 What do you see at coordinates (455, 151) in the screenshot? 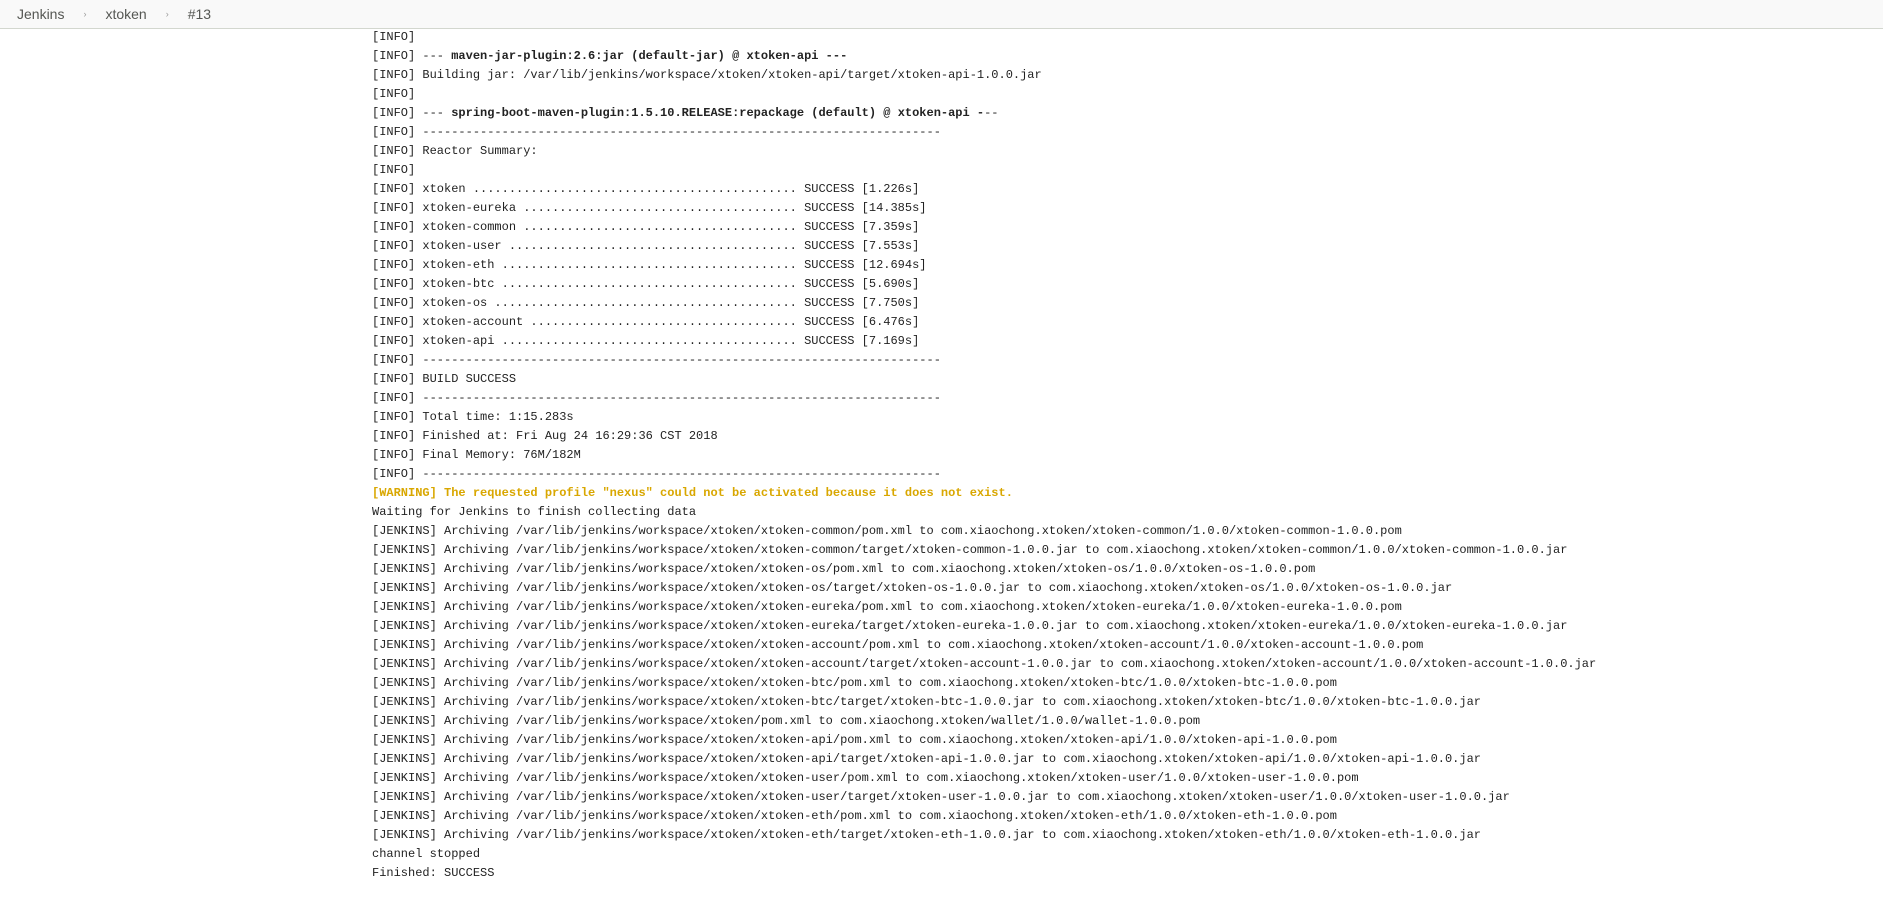
I see `console-line: [INFO] Reactor Summary:` at bounding box center [455, 151].